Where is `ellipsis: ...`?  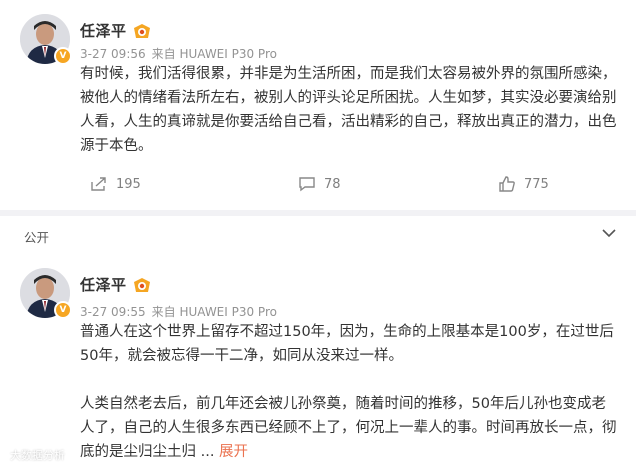 ellipsis: ... is located at coordinates (208, 452).